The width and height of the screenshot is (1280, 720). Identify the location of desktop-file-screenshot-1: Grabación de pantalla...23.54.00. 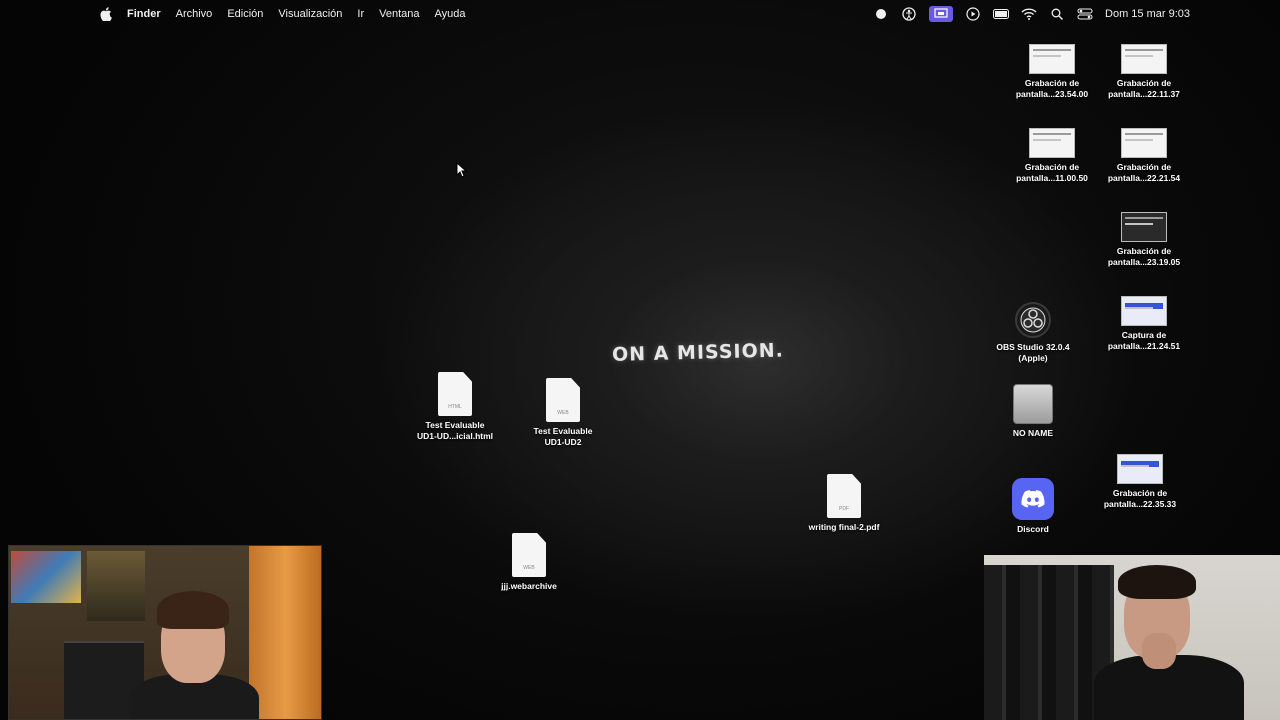
(1052, 72).